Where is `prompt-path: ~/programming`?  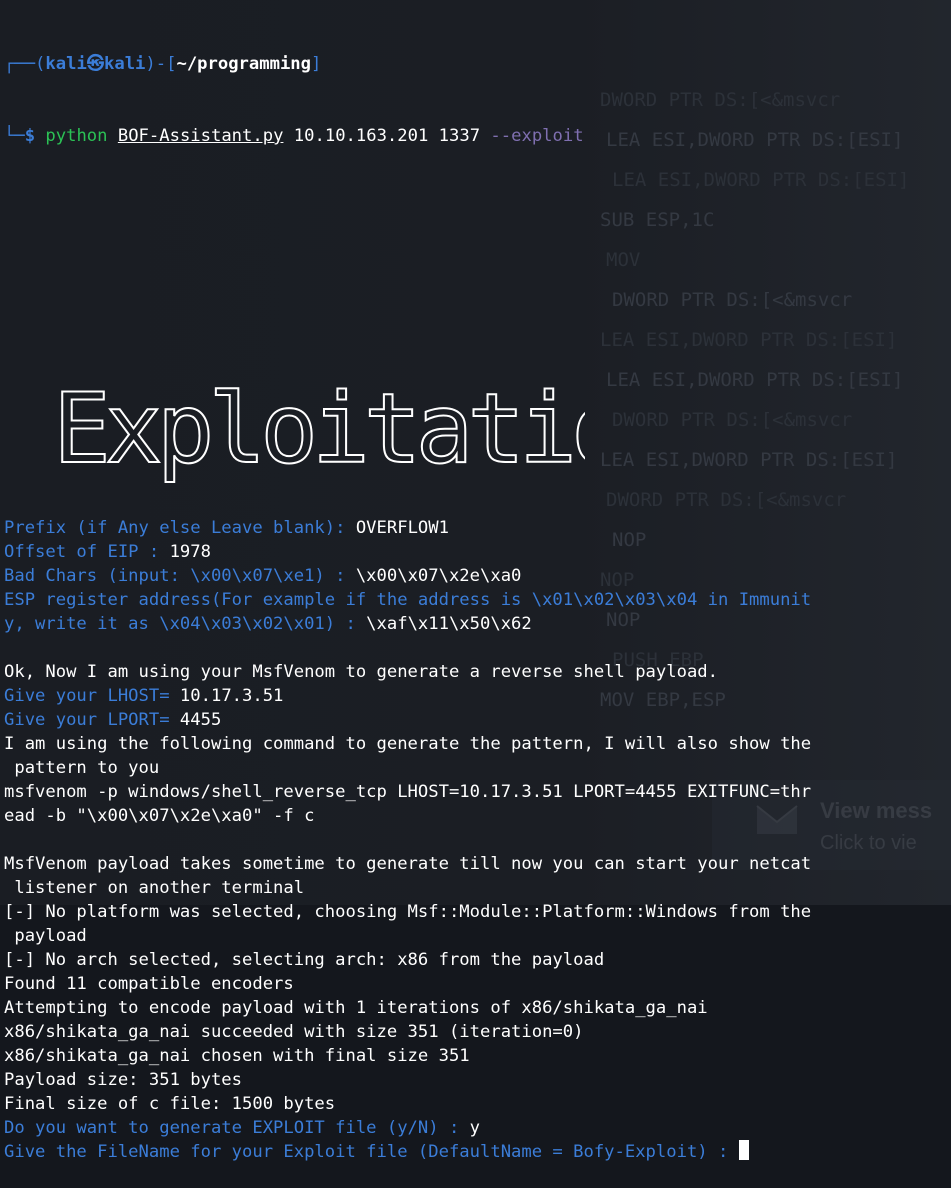
prompt-path: ~/programming is located at coordinates (243, 64).